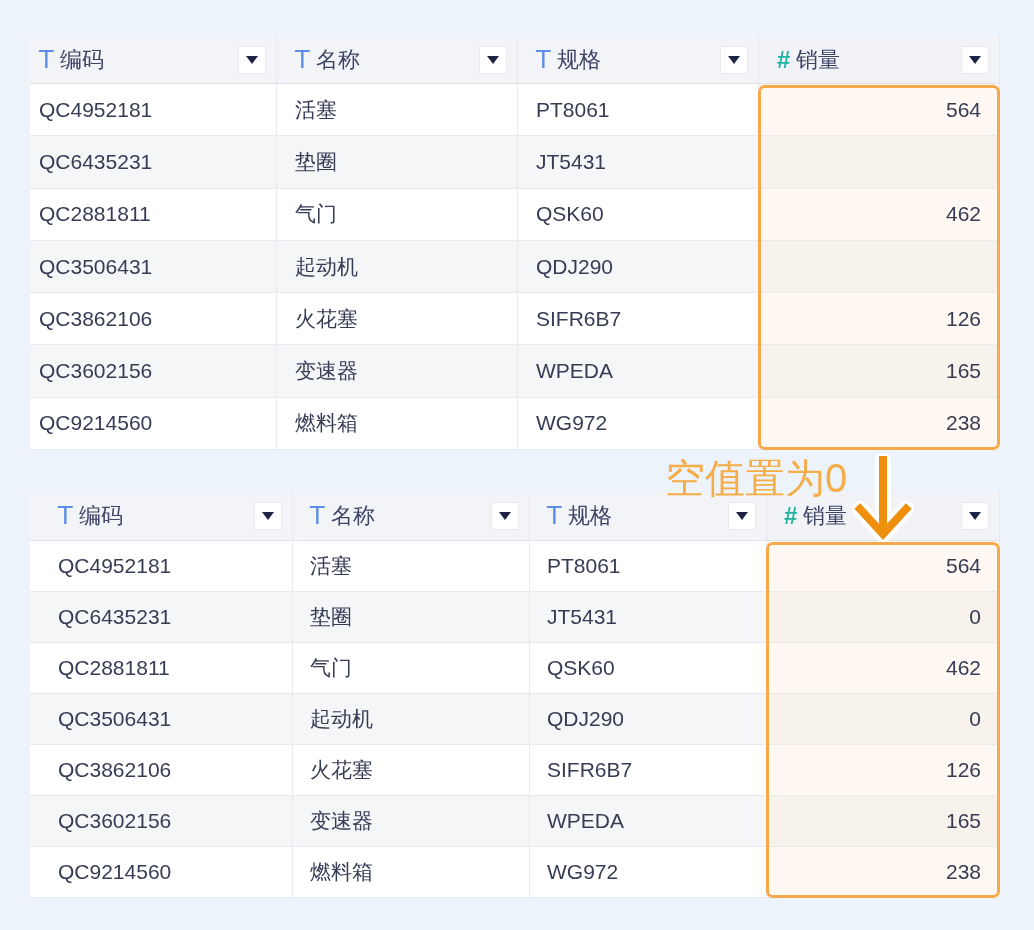  I want to click on table-cell: 238, so click(883, 873).